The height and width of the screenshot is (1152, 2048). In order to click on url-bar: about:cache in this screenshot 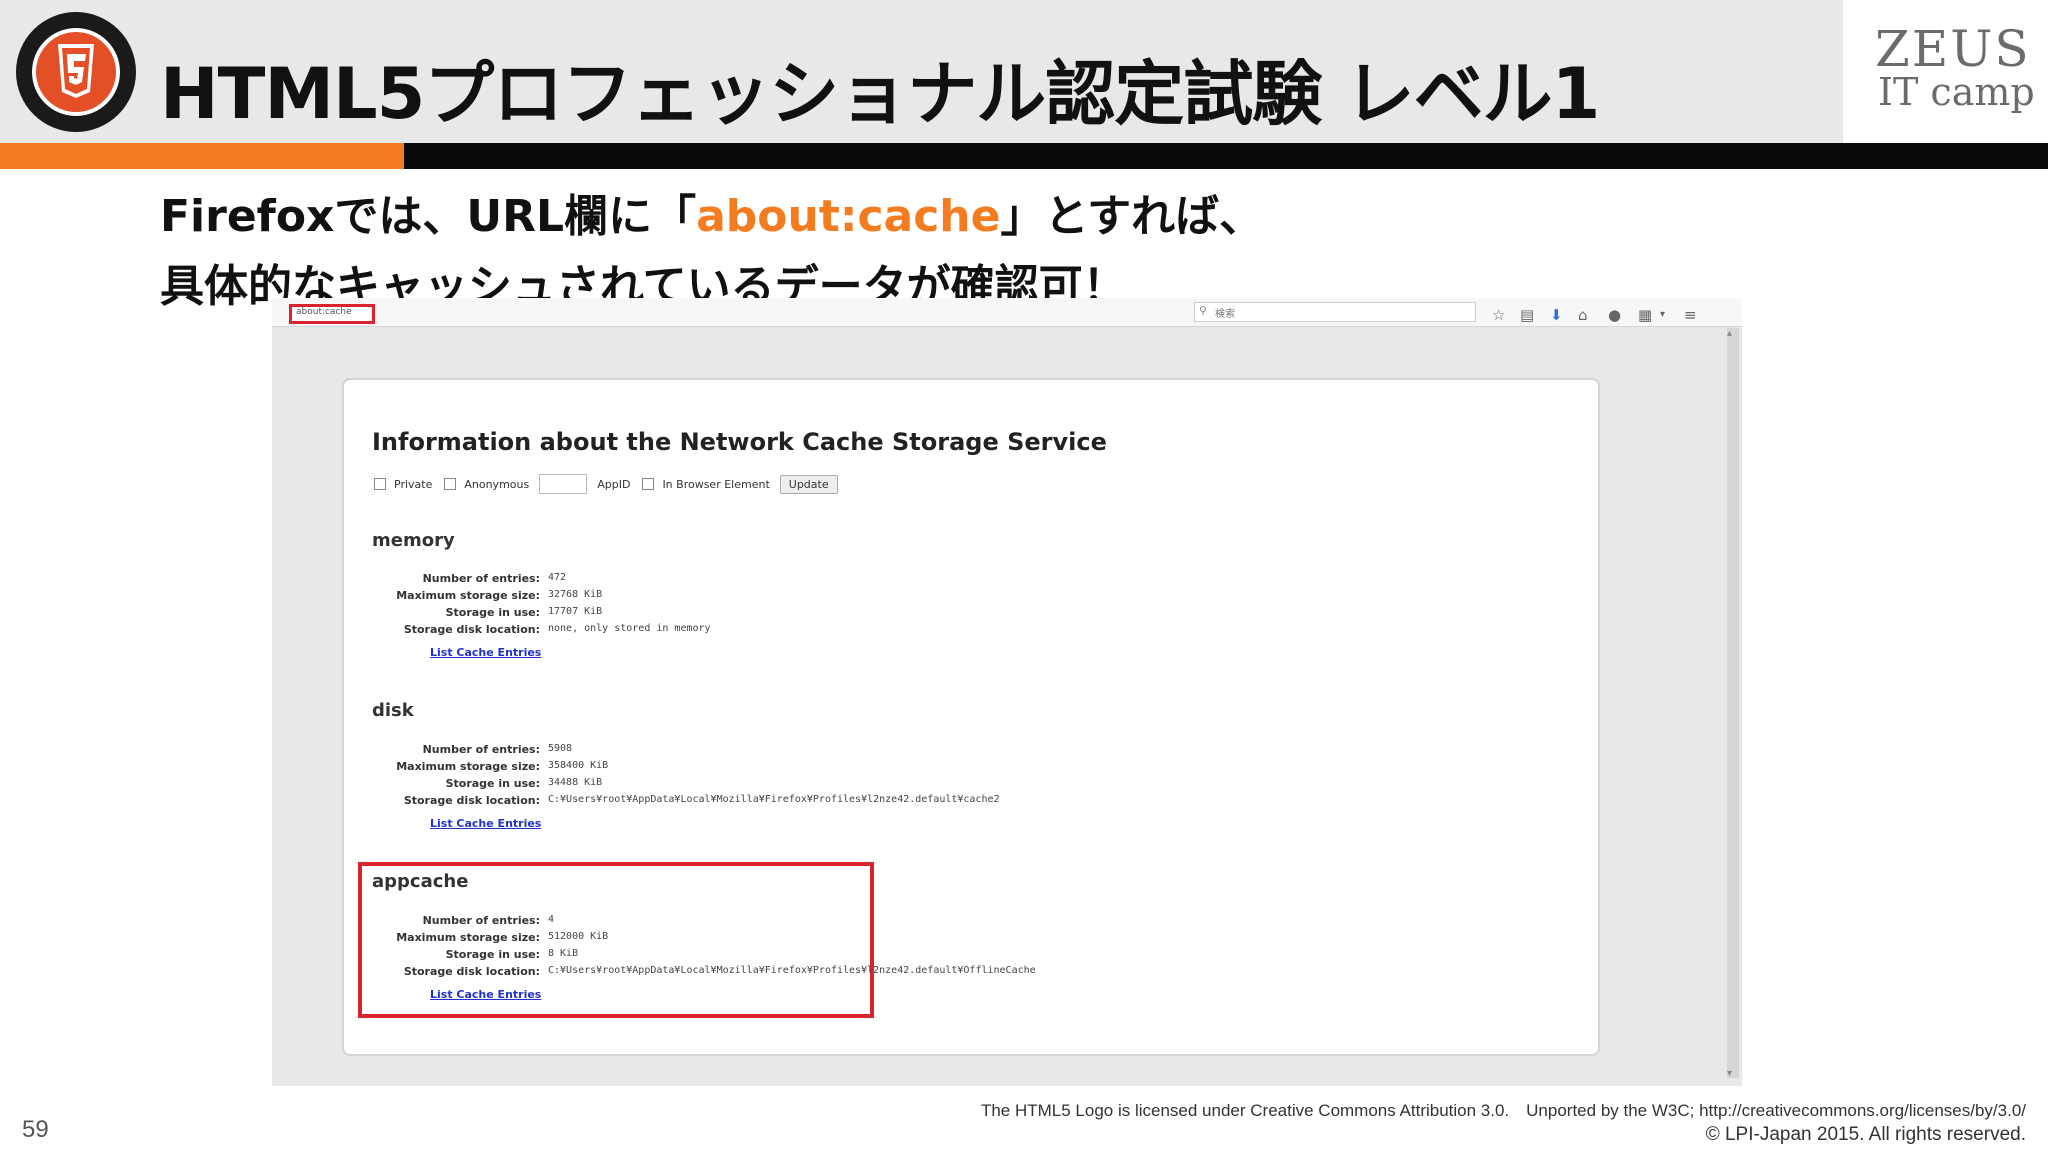, I will do `click(332, 314)`.